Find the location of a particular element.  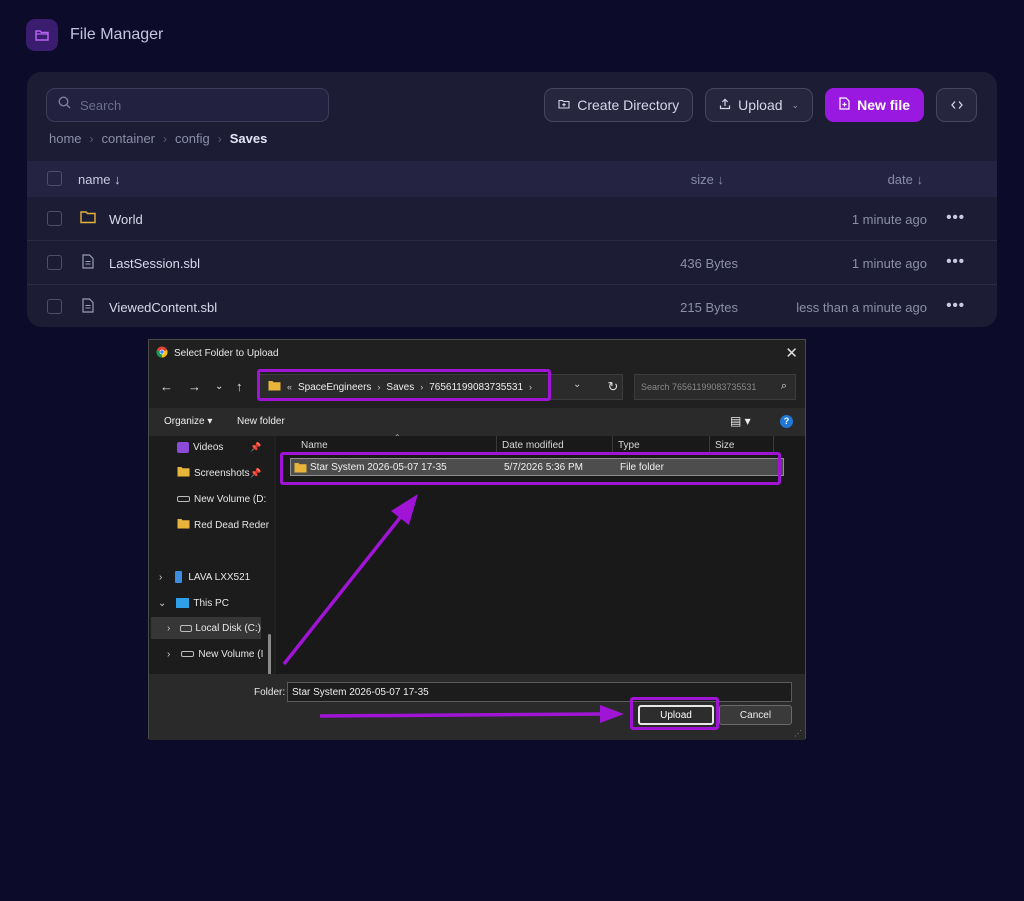

search-icon: ⌕ is located at coordinates (783, 386).